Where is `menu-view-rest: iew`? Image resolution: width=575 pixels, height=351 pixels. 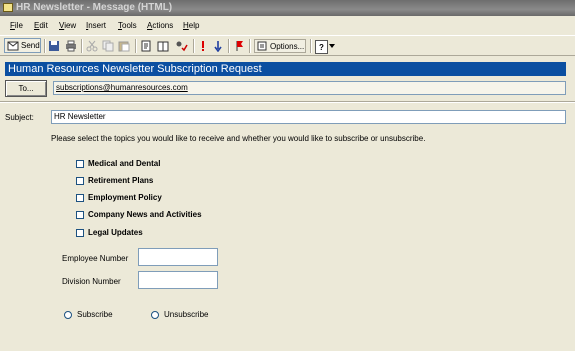 menu-view-rest: iew is located at coordinates (70, 25).